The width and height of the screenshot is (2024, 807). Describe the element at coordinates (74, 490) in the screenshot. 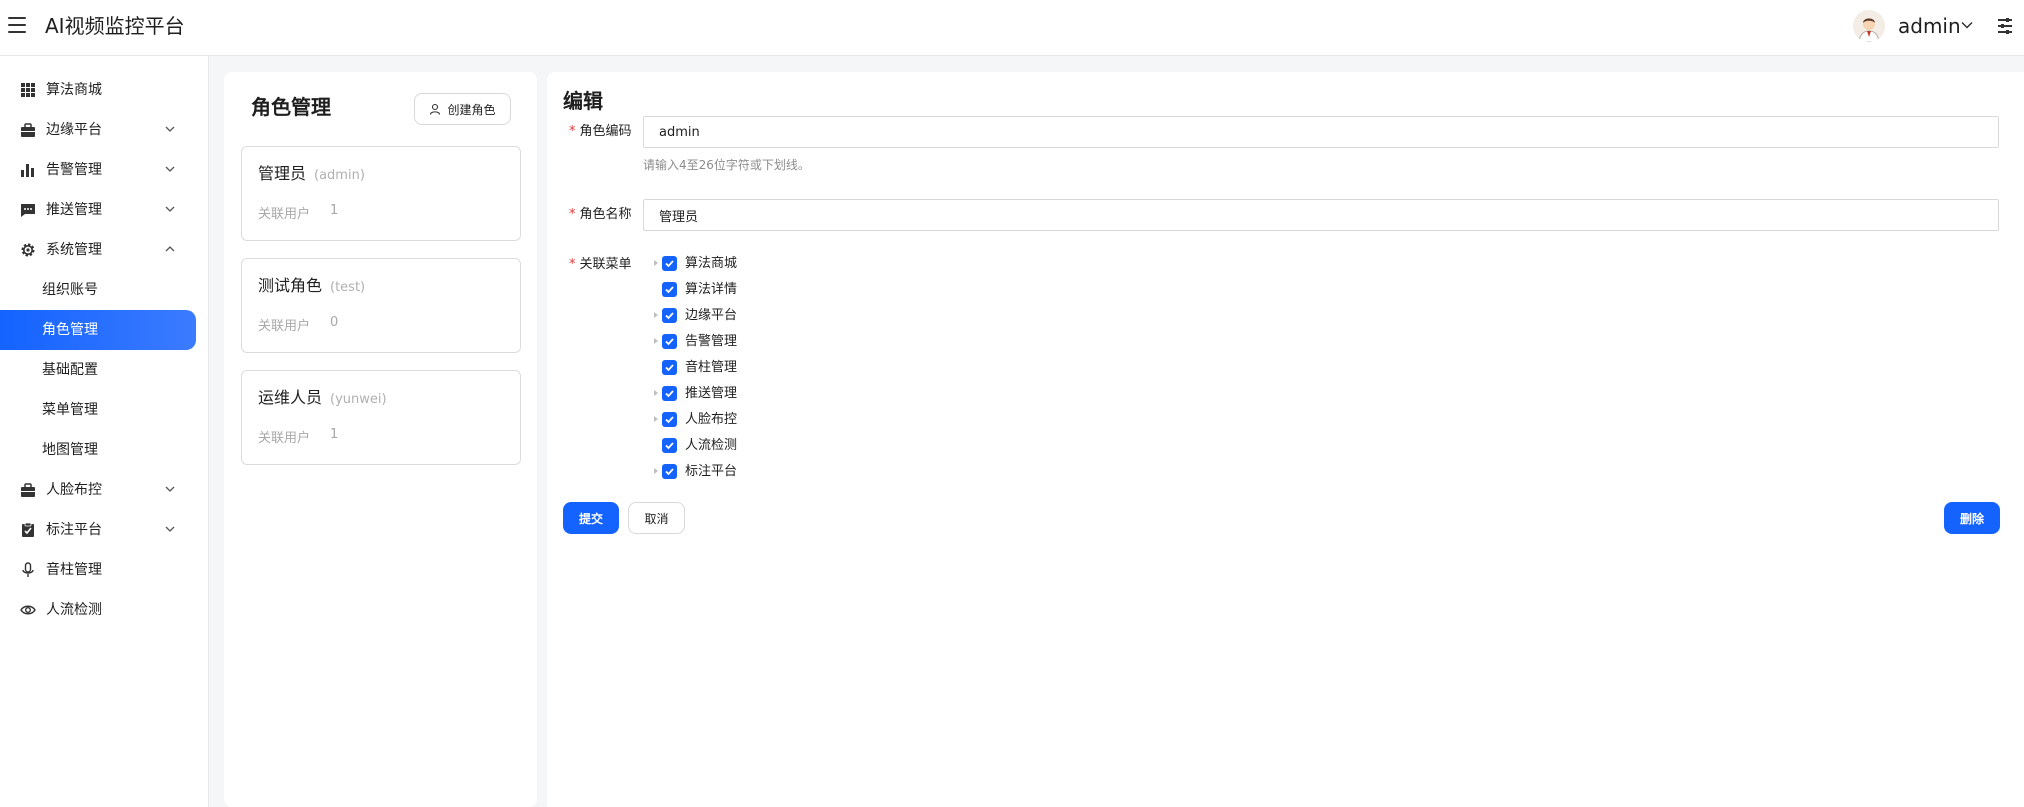

I see `sidebar-item-label: 人脸布控` at that location.